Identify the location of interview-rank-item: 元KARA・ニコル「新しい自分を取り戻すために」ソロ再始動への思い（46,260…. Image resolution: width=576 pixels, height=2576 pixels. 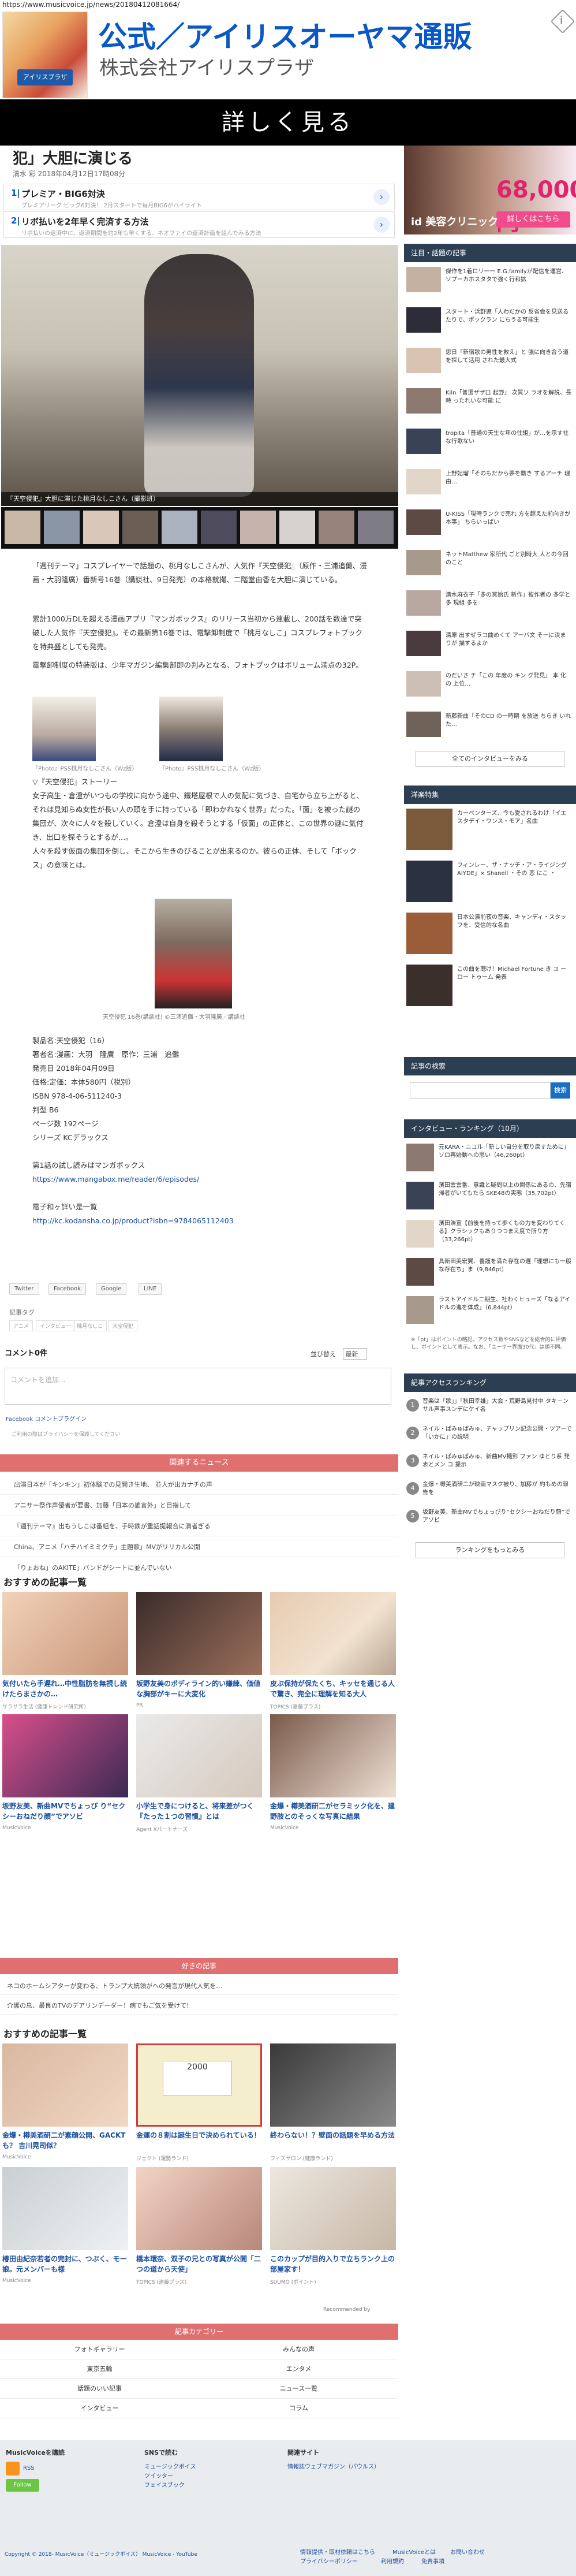
(490, 1158).